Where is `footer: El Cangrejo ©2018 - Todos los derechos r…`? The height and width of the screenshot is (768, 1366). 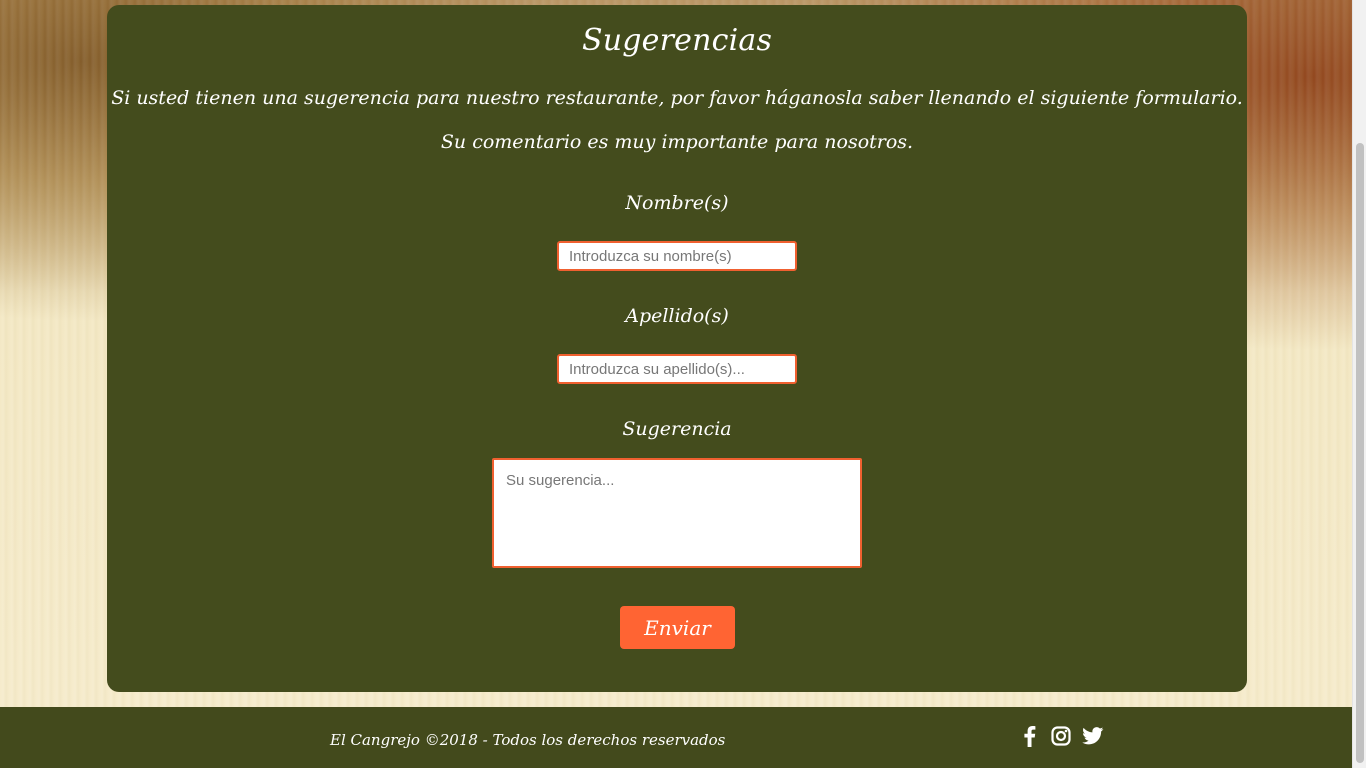 footer: El Cangrejo ©2018 - Todos los derechos r… is located at coordinates (676, 737).